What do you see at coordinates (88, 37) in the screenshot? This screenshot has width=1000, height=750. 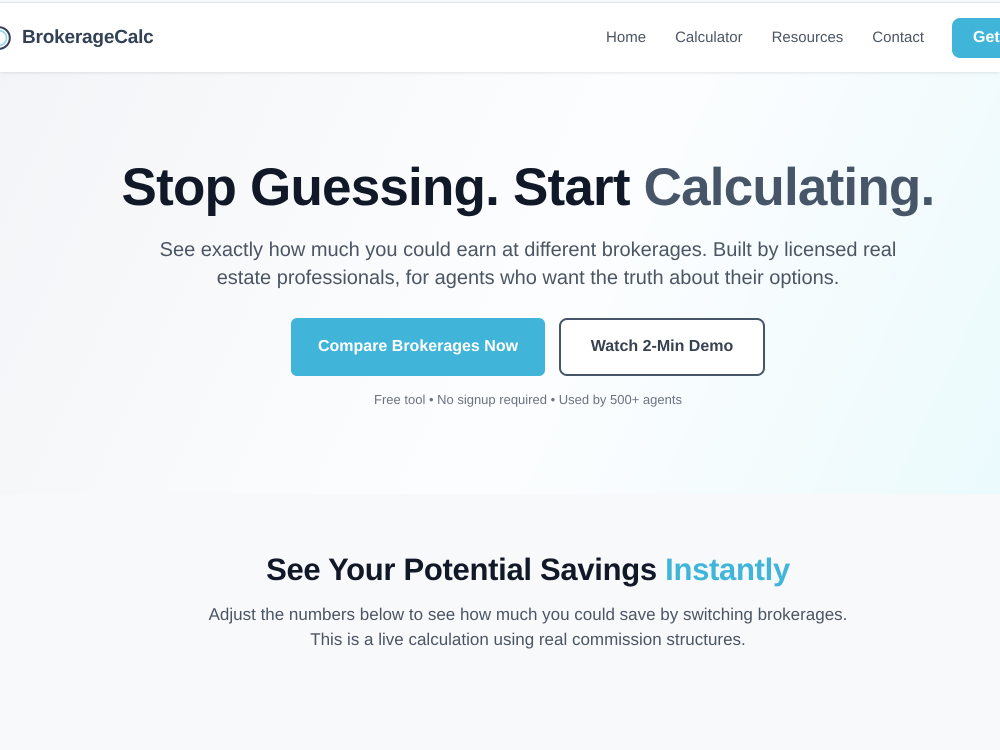 I see `logo-text: BrokerageCalc` at bounding box center [88, 37].